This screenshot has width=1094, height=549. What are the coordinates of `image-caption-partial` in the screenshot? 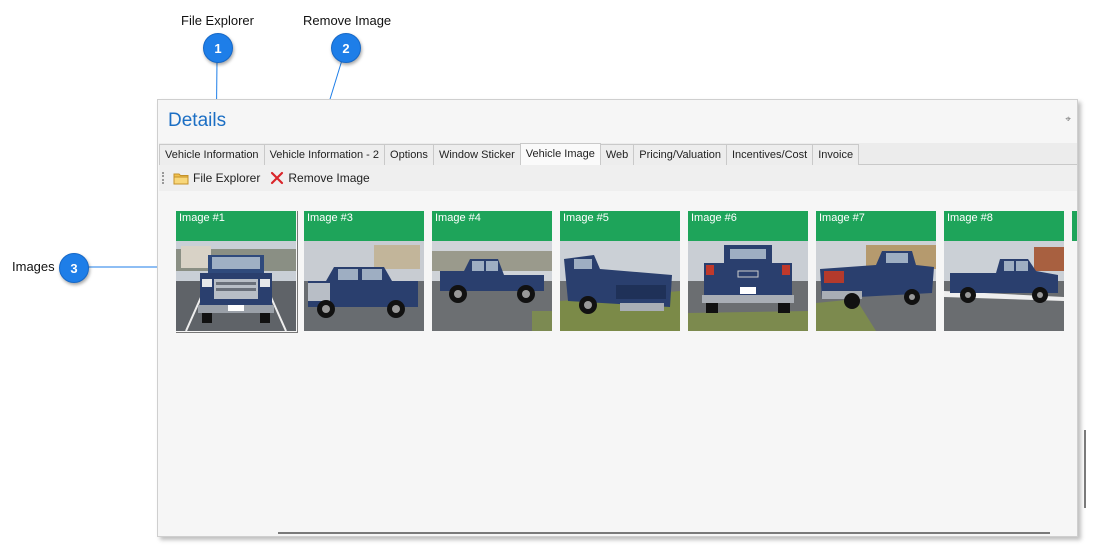 It's located at (1074, 226).